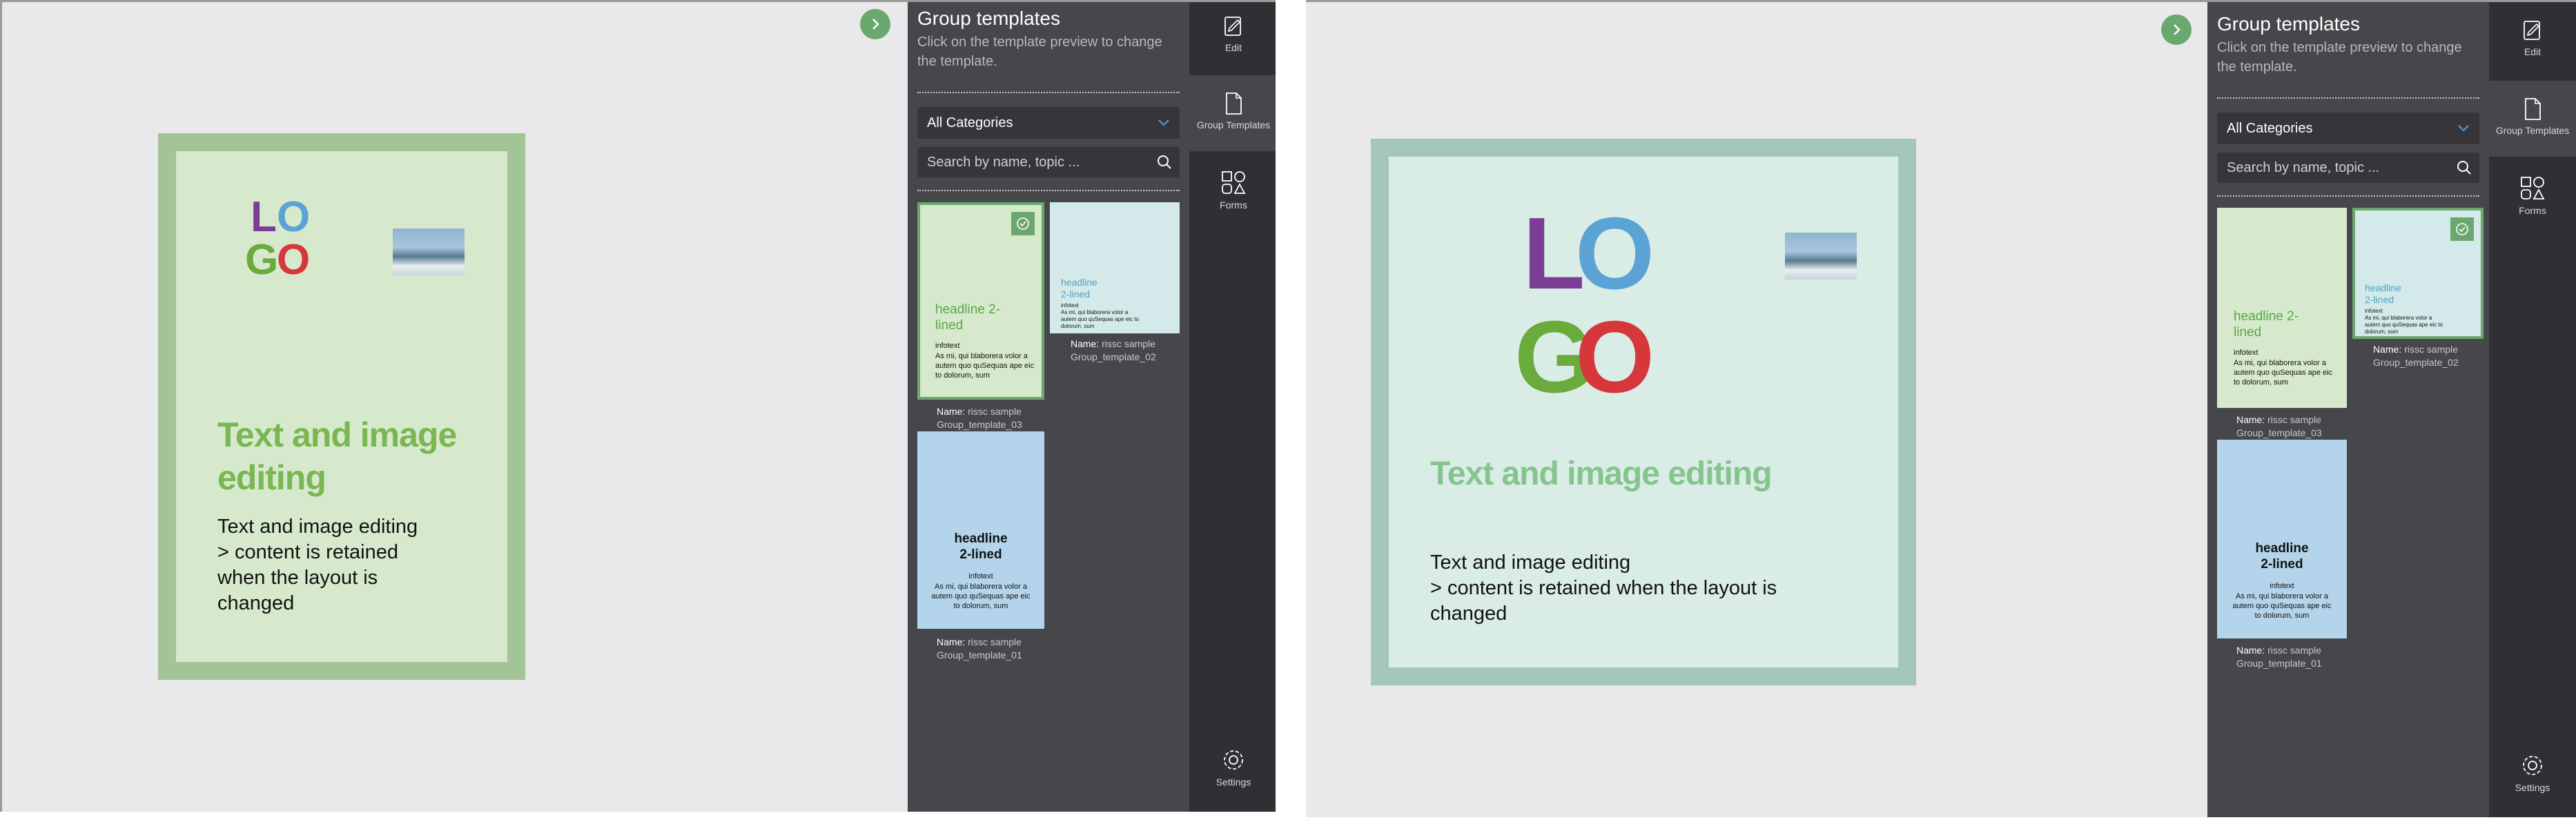 The height and width of the screenshot is (820, 2576). Describe the element at coordinates (2416, 356) in the screenshot. I see `template-name-02: Name: rissc sample Group_template_02` at that location.